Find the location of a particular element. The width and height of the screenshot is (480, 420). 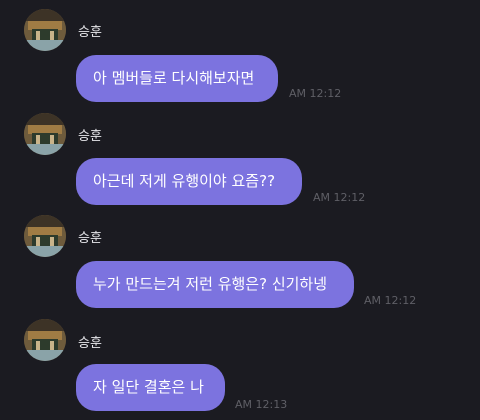

message-bubble: 아근데 저게 유행이야 요즘?? is located at coordinates (189, 181).